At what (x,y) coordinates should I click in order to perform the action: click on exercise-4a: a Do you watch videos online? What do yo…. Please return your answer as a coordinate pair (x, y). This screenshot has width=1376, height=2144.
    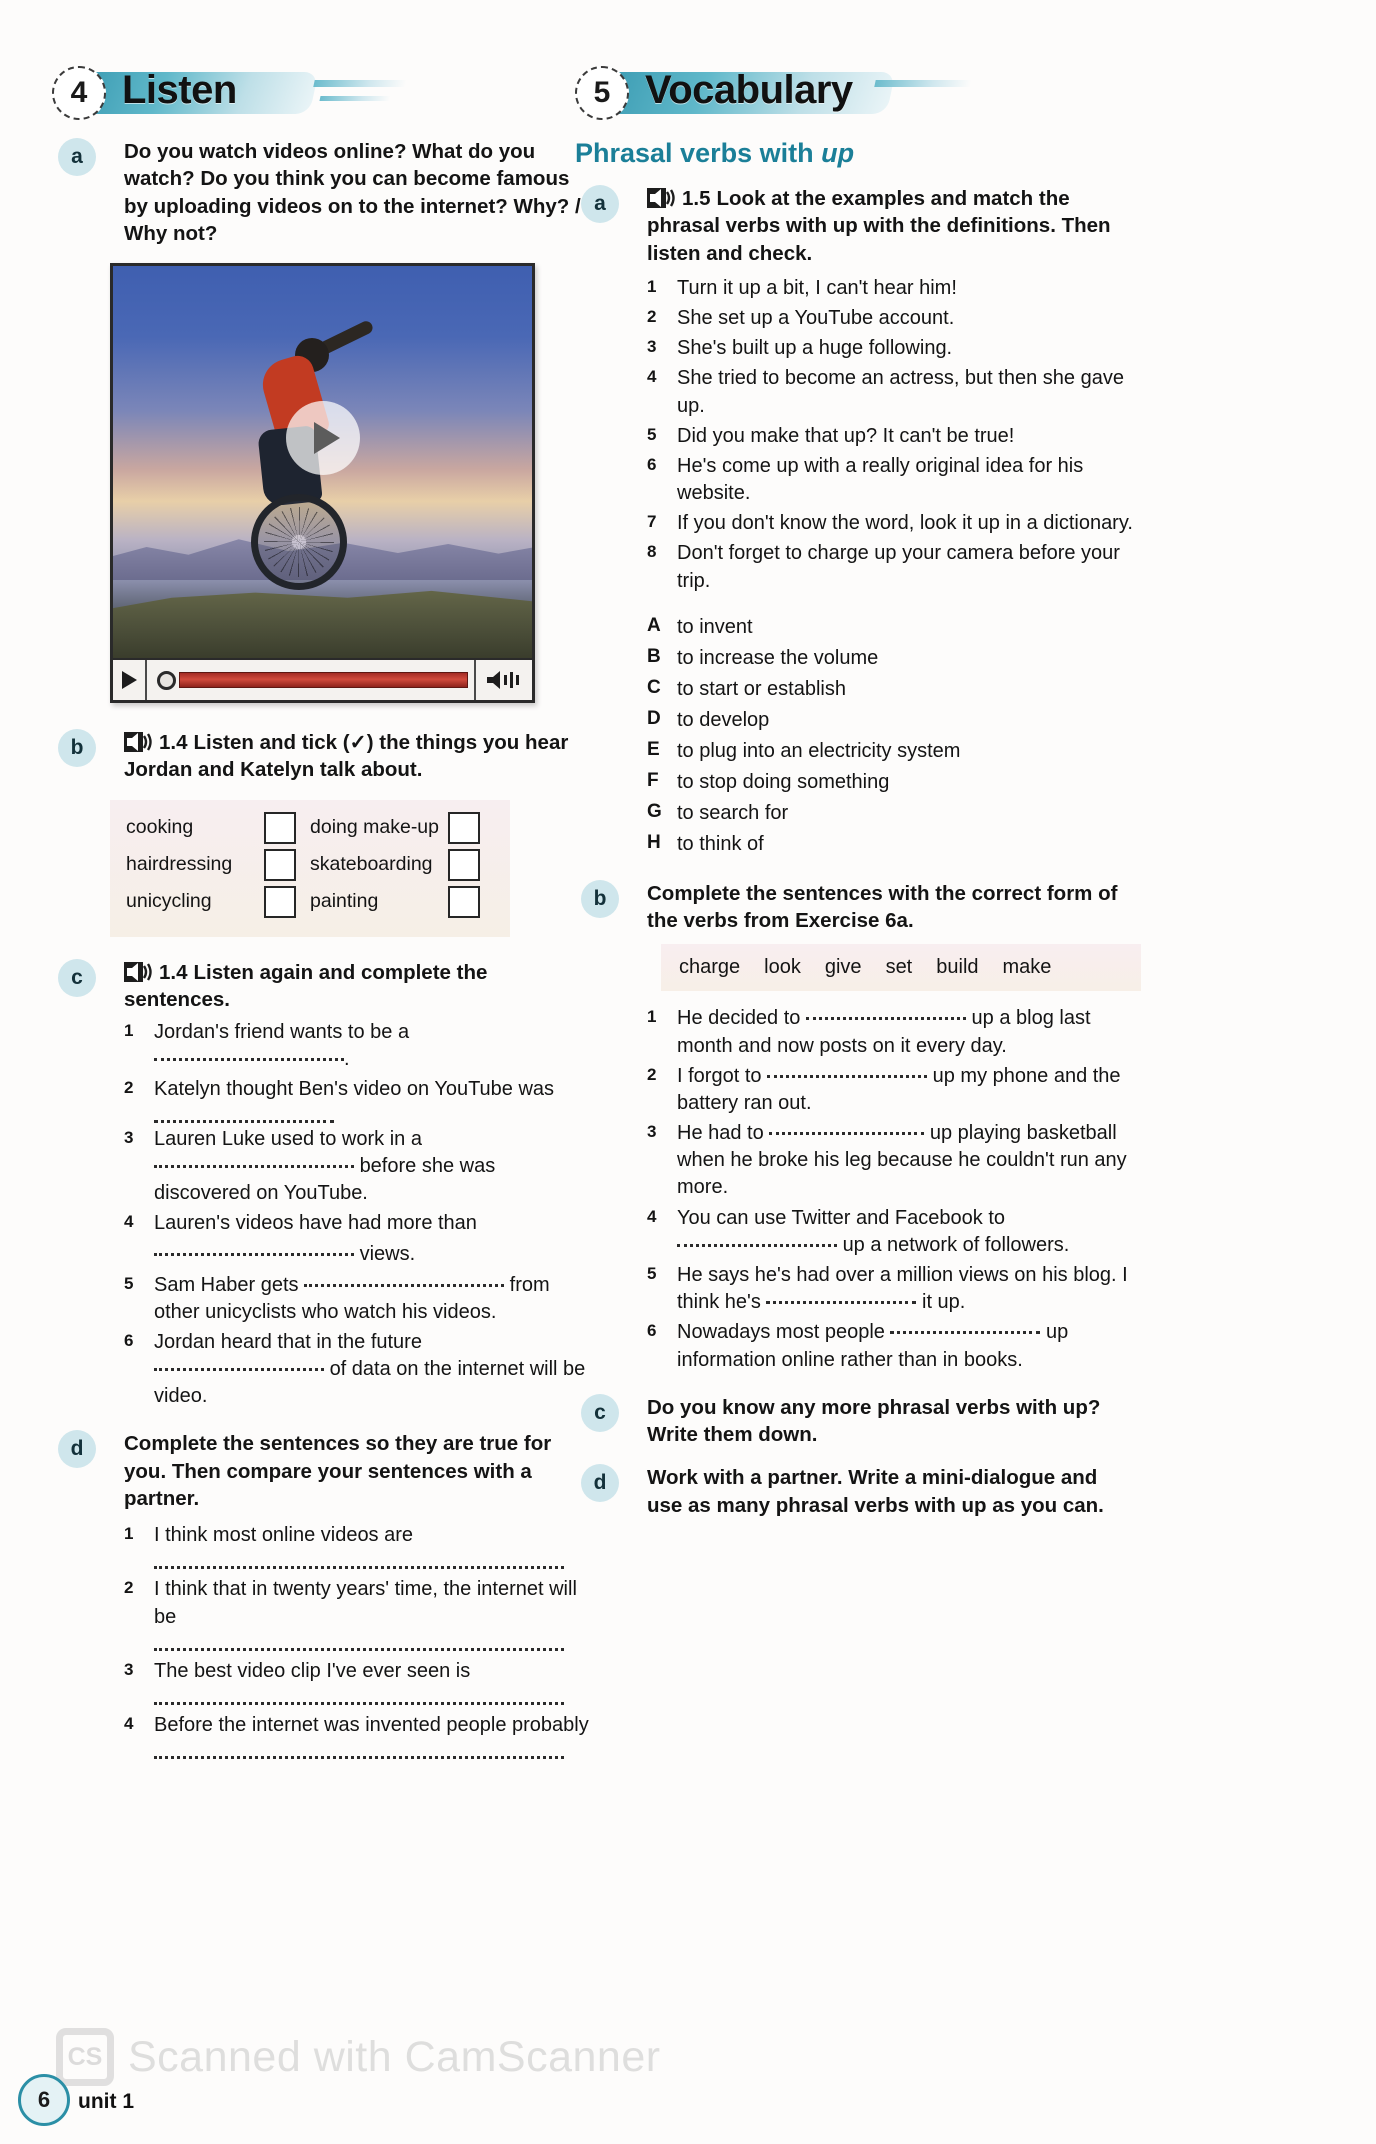
    Looking at the image, I should click on (322, 192).